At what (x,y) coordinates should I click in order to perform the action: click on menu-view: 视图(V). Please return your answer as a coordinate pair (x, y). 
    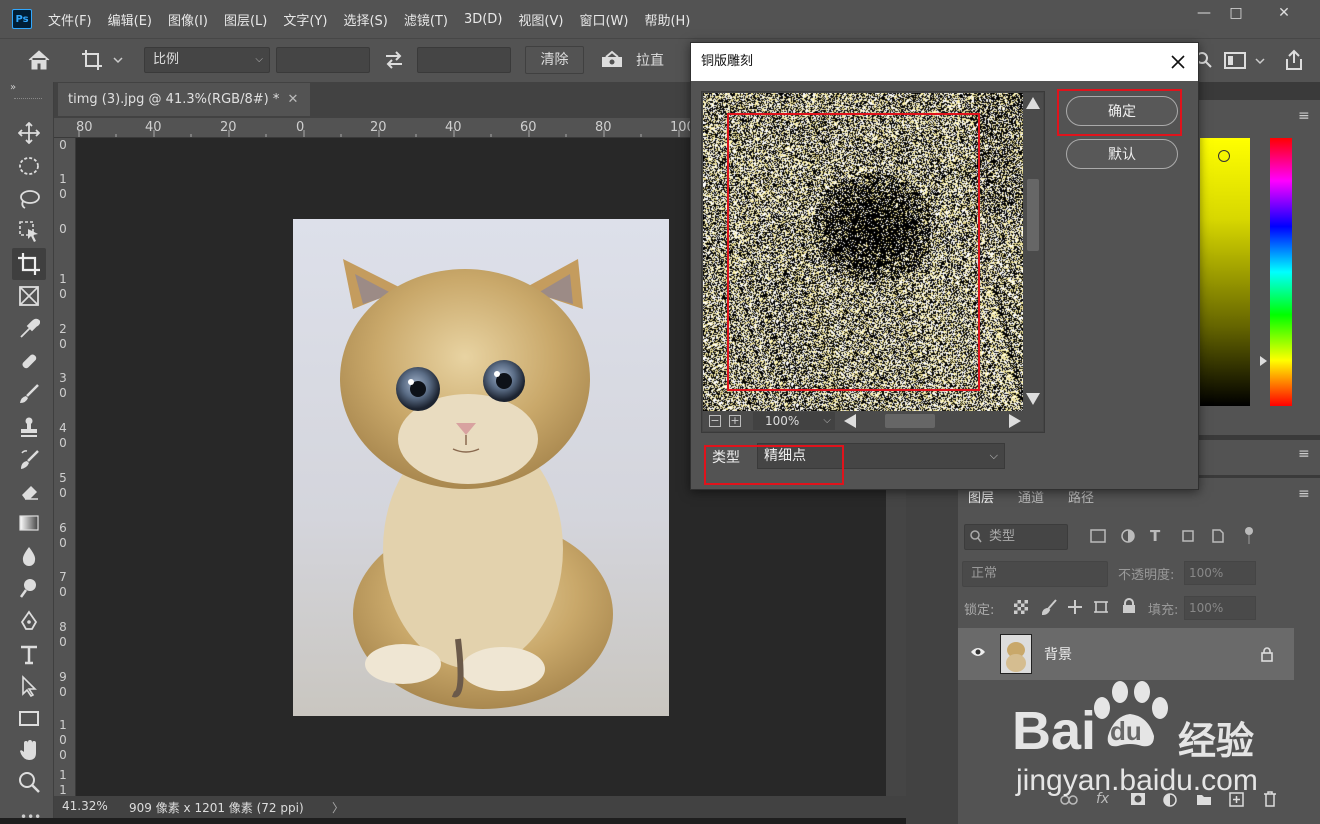
    Looking at the image, I should click on (540, 19).